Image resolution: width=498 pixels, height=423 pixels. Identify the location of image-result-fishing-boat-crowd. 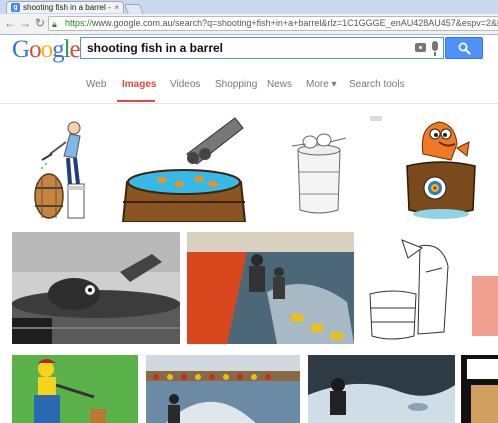
(223, 389).